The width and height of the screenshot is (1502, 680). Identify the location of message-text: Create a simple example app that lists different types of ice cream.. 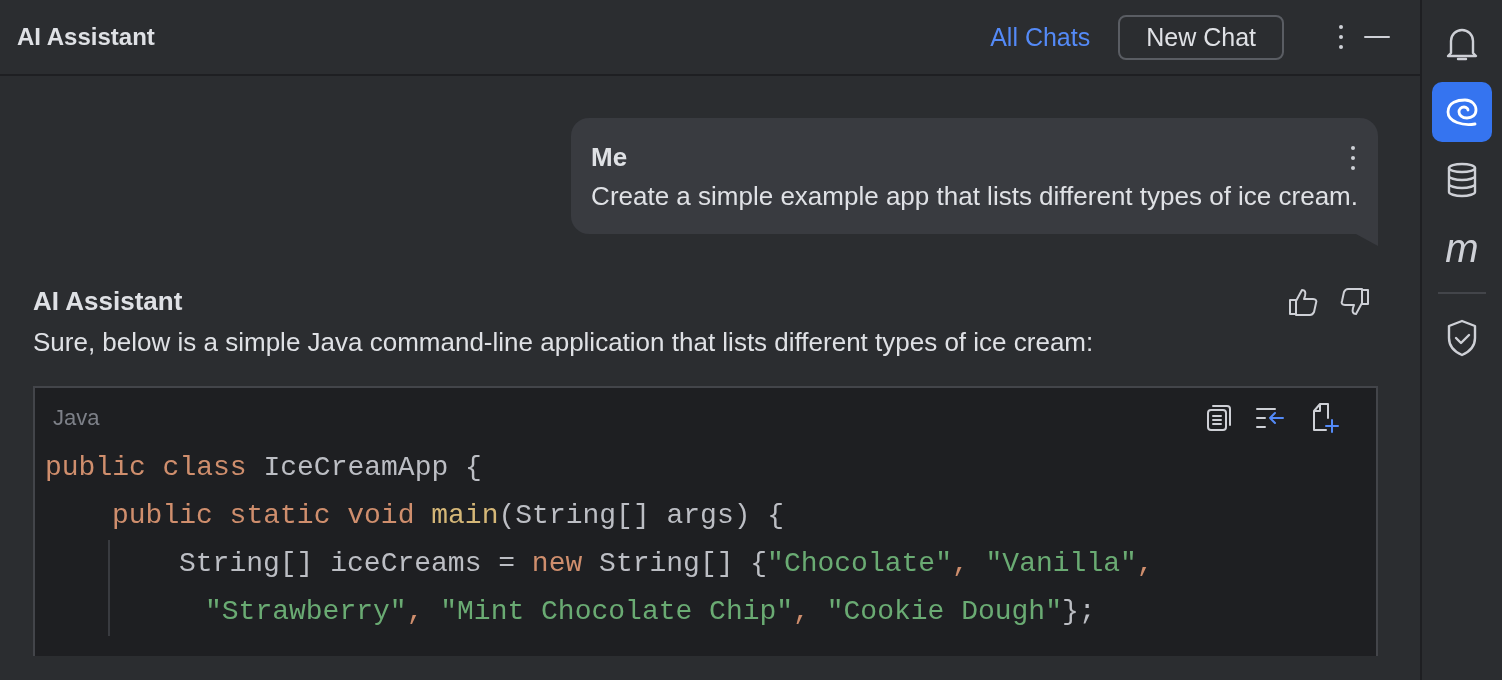
(974, 196).